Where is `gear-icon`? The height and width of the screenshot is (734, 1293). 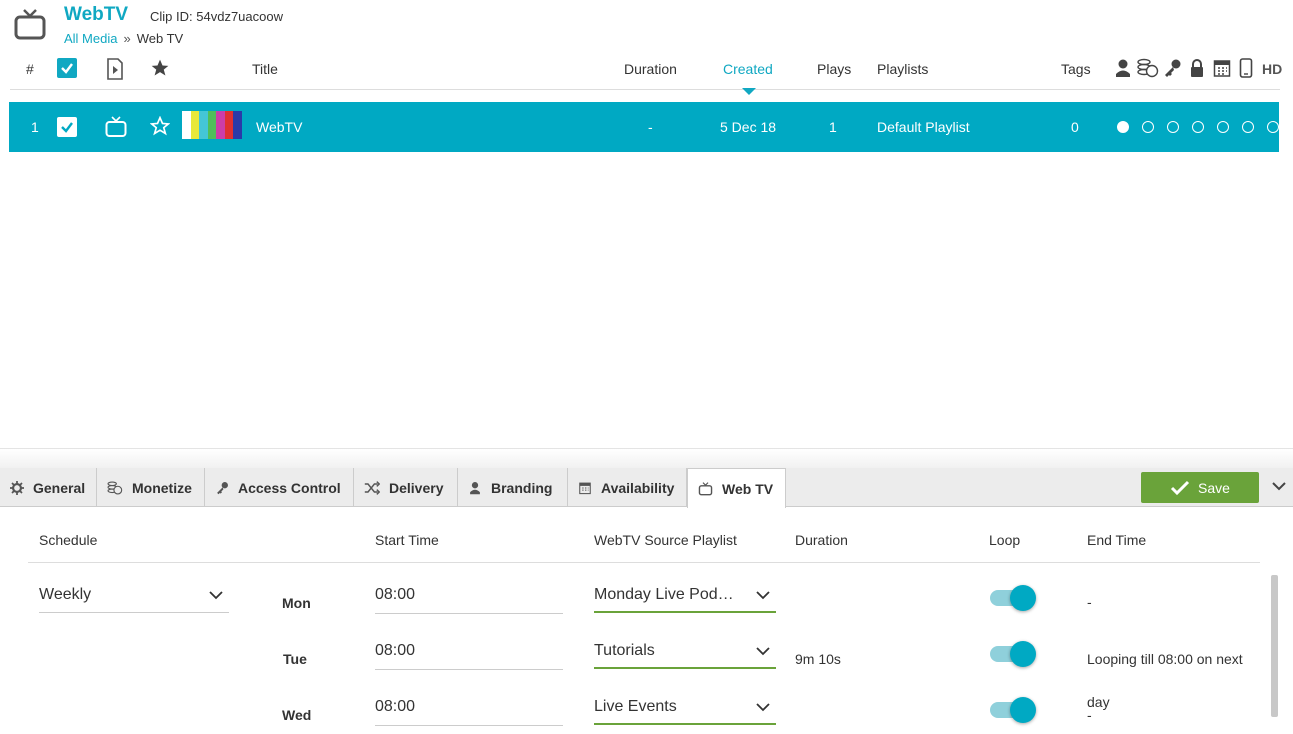 gear-icon is located at coordinates (17, 487).